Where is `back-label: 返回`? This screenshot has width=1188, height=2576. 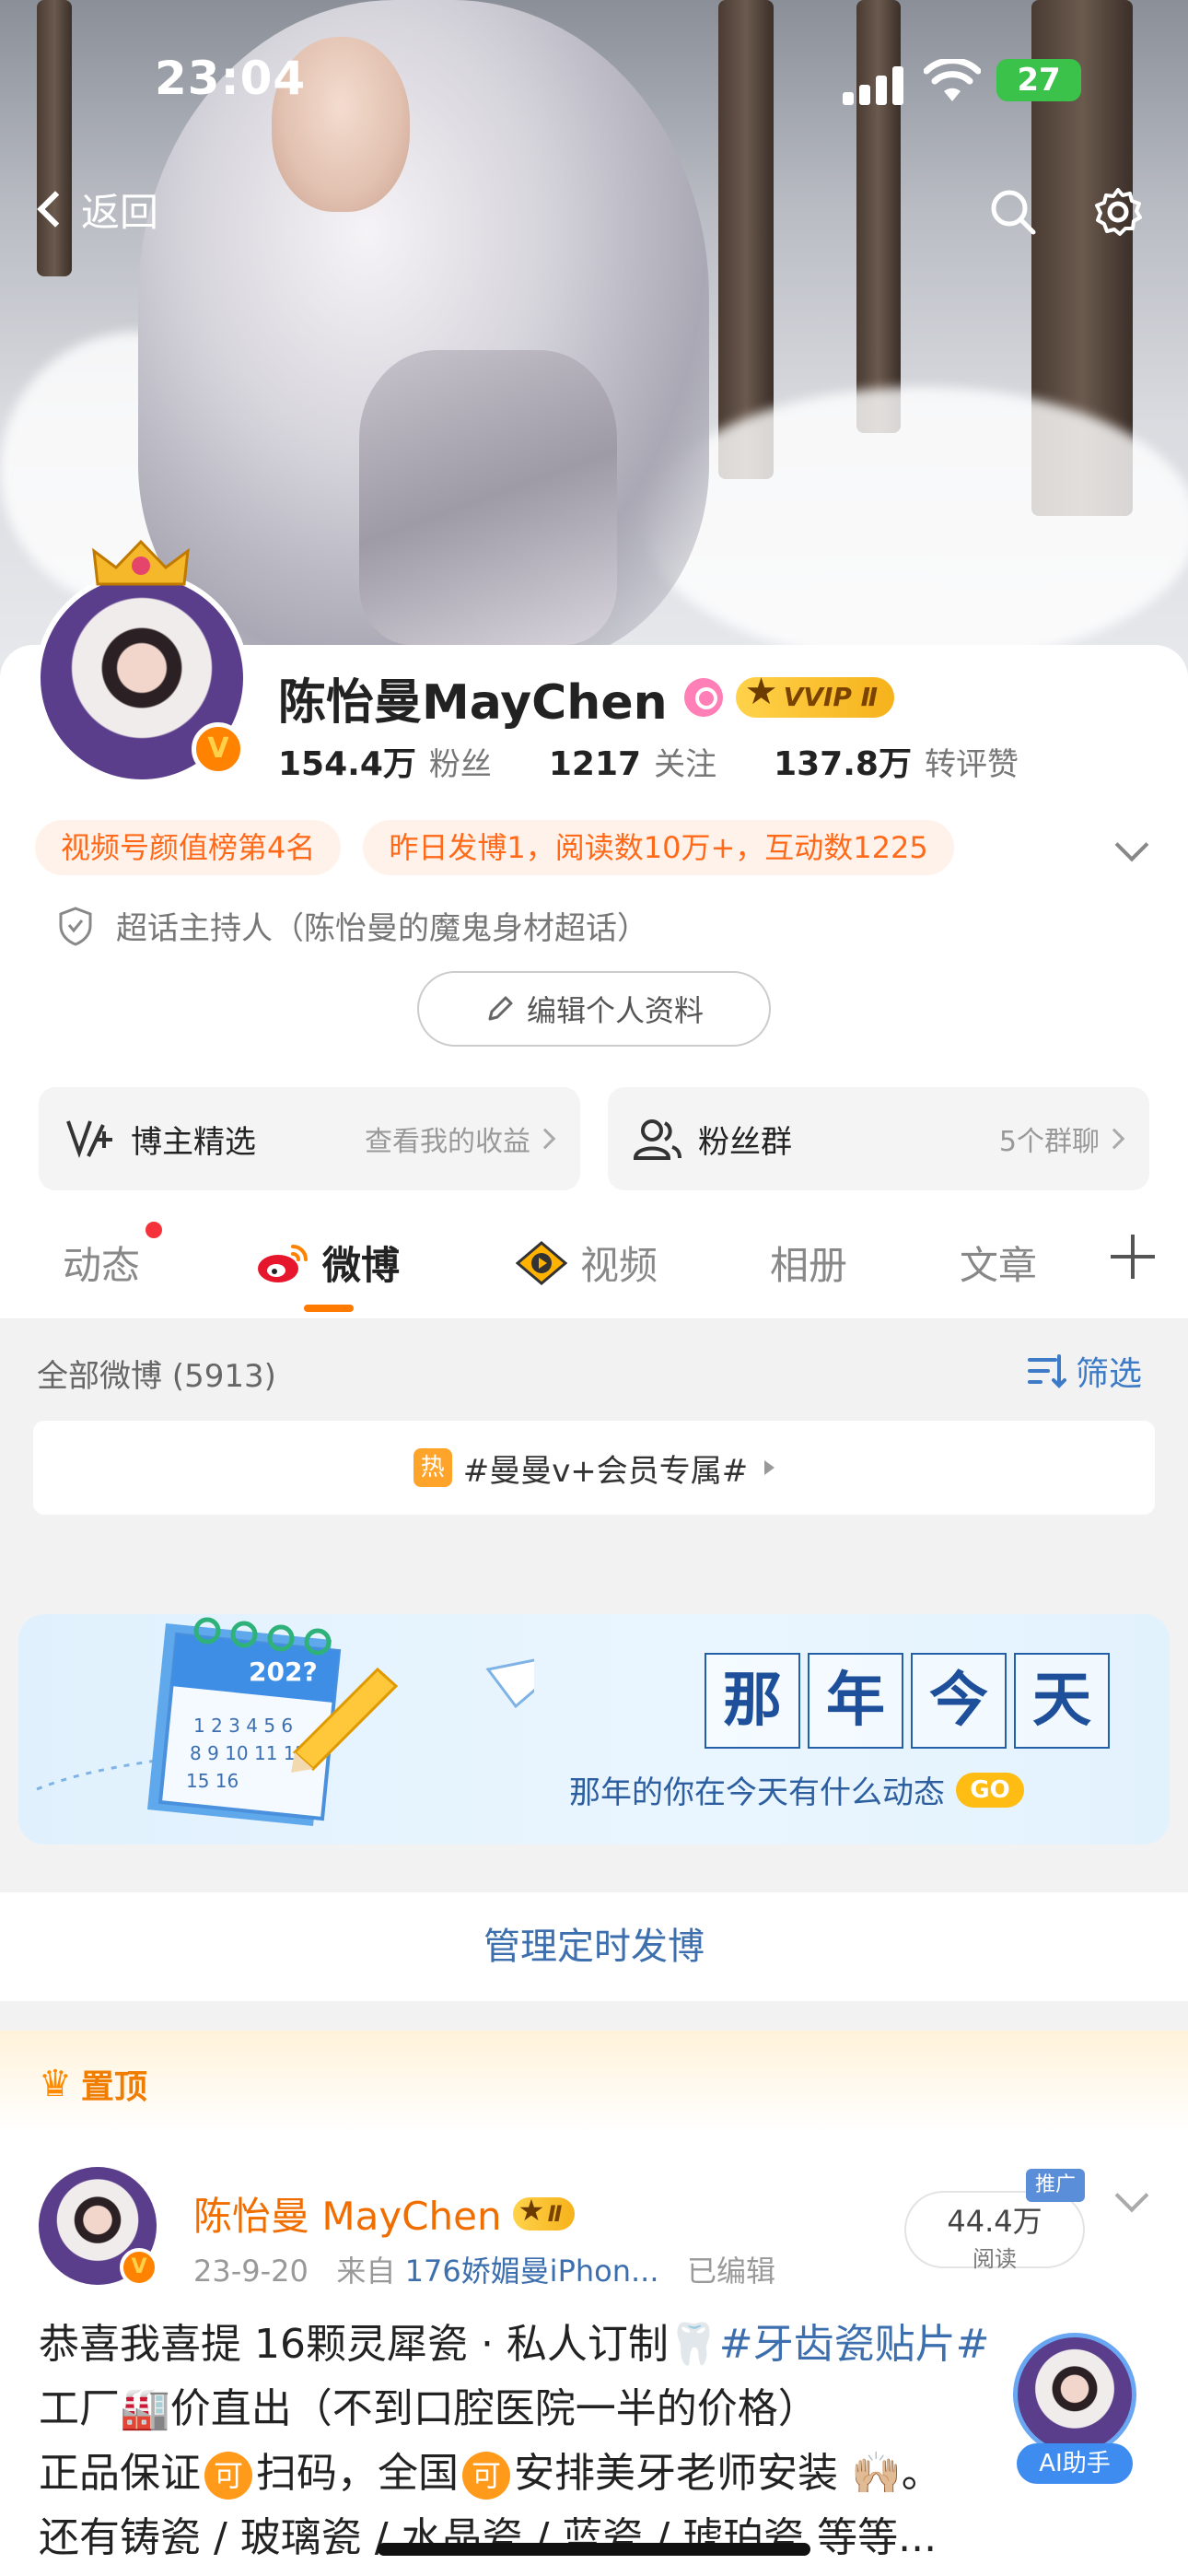 back-label: 返回 is located at coordinates (120, 212).